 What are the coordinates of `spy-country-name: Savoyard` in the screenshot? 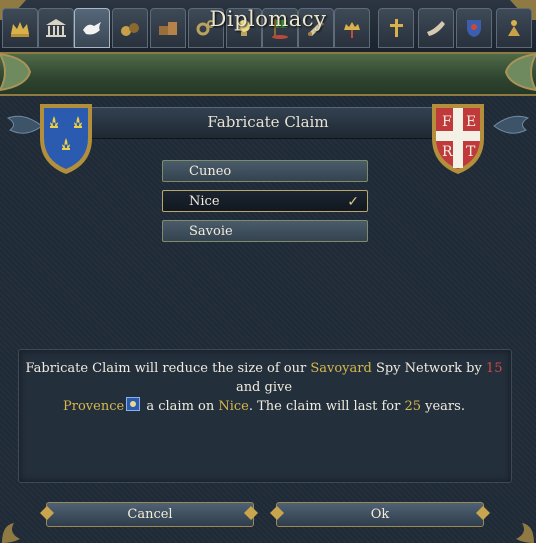 It's located at (341, 368).